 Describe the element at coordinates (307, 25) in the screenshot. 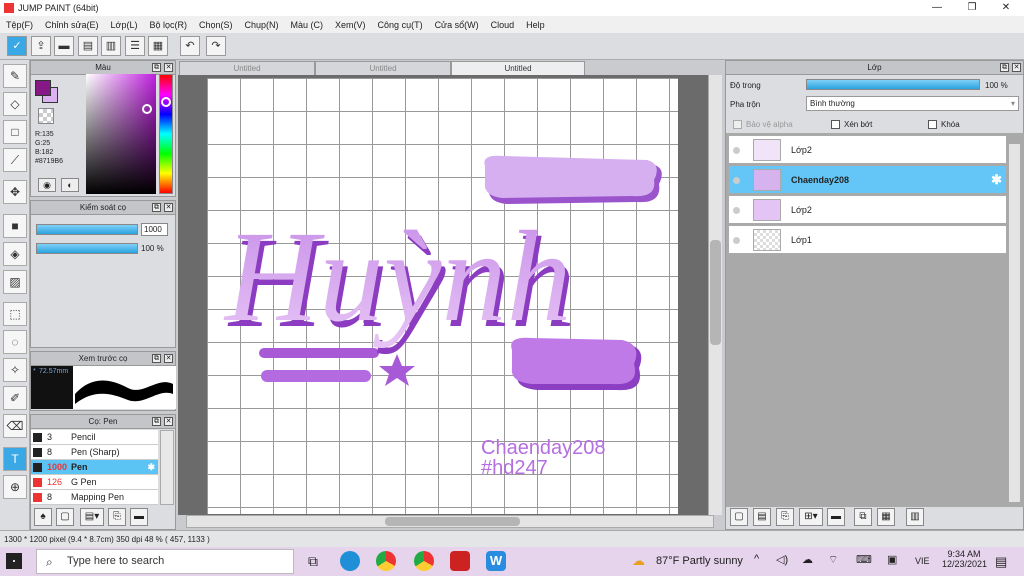

I see `menu-color: Màu (C)` at that location.